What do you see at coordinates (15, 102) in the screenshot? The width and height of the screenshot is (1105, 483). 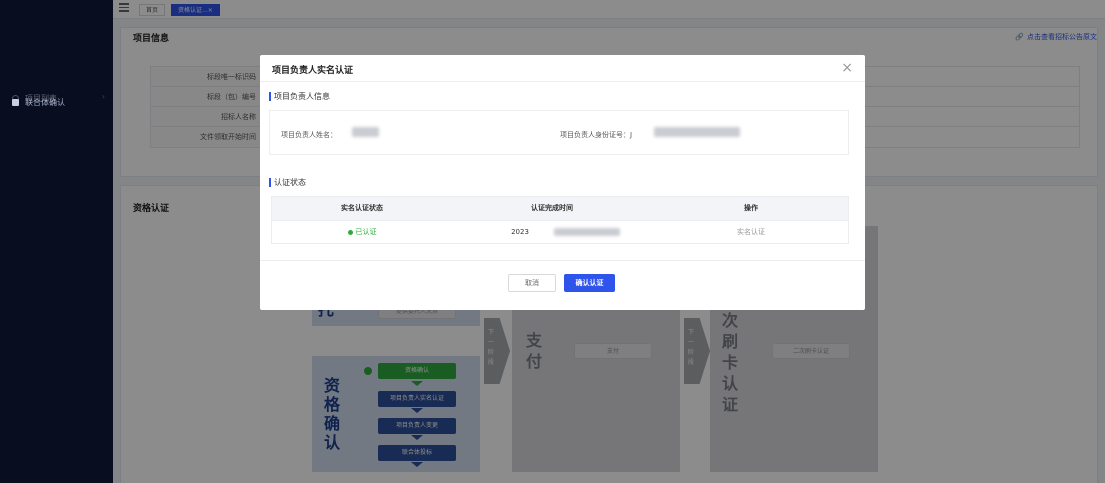 I see `union-icon` at bounding box center [15, 102].